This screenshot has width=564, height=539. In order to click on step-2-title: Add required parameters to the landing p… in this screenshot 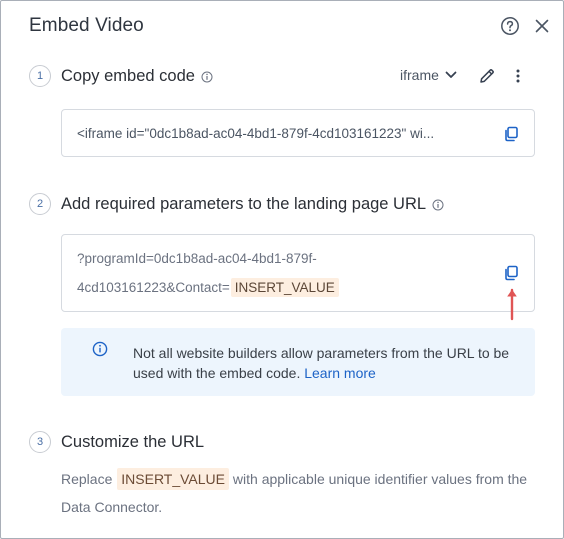, I will do `click(244, 204)`.